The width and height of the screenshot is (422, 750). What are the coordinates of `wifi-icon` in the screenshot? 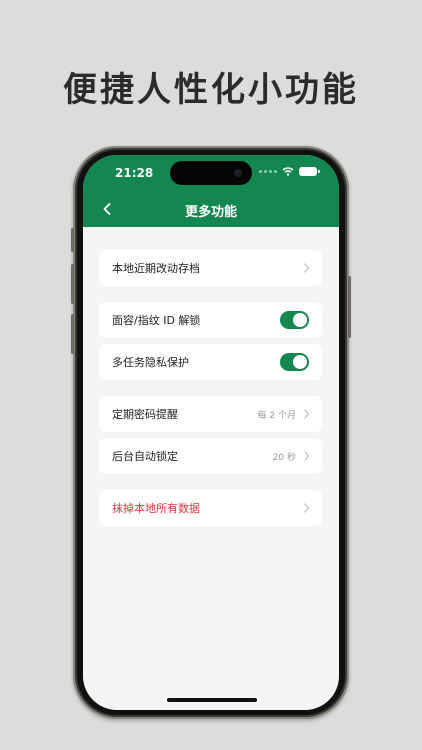 It's located at (288, 171).